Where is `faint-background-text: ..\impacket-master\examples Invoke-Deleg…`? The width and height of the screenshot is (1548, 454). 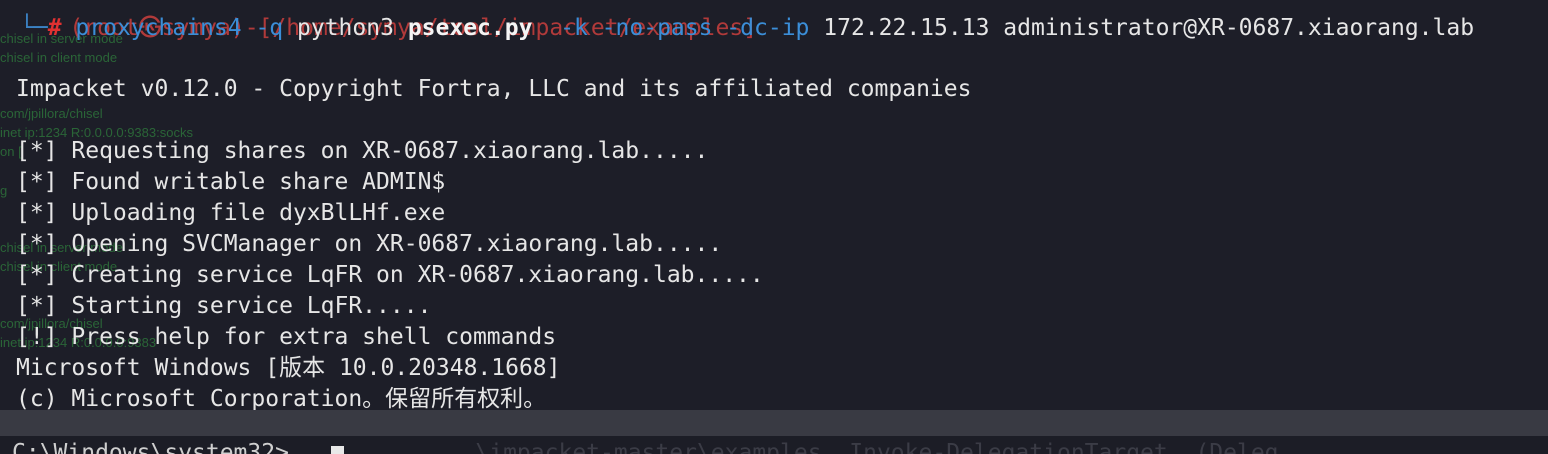 faint-background-text: ..\impacket-master\examples Invoke-Deleg… is located at coordinates (849, 447).